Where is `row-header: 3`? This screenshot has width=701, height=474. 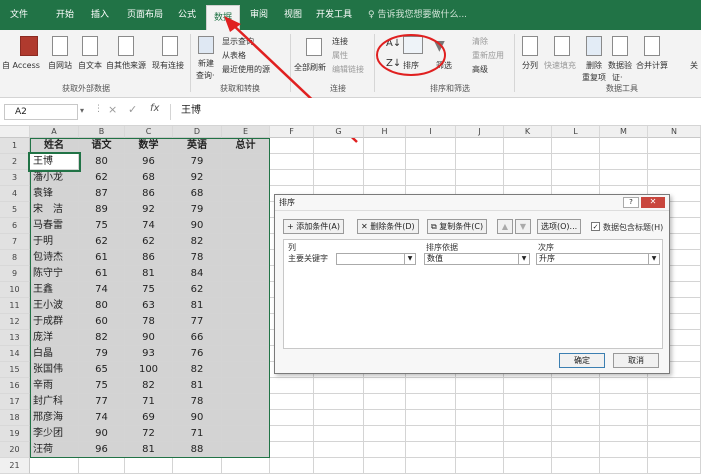
row-header: 3 is located at coordinates (15, 178).